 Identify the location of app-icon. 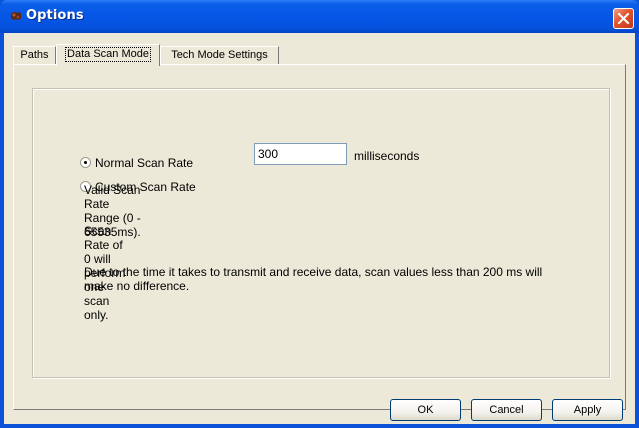
(16, 16).